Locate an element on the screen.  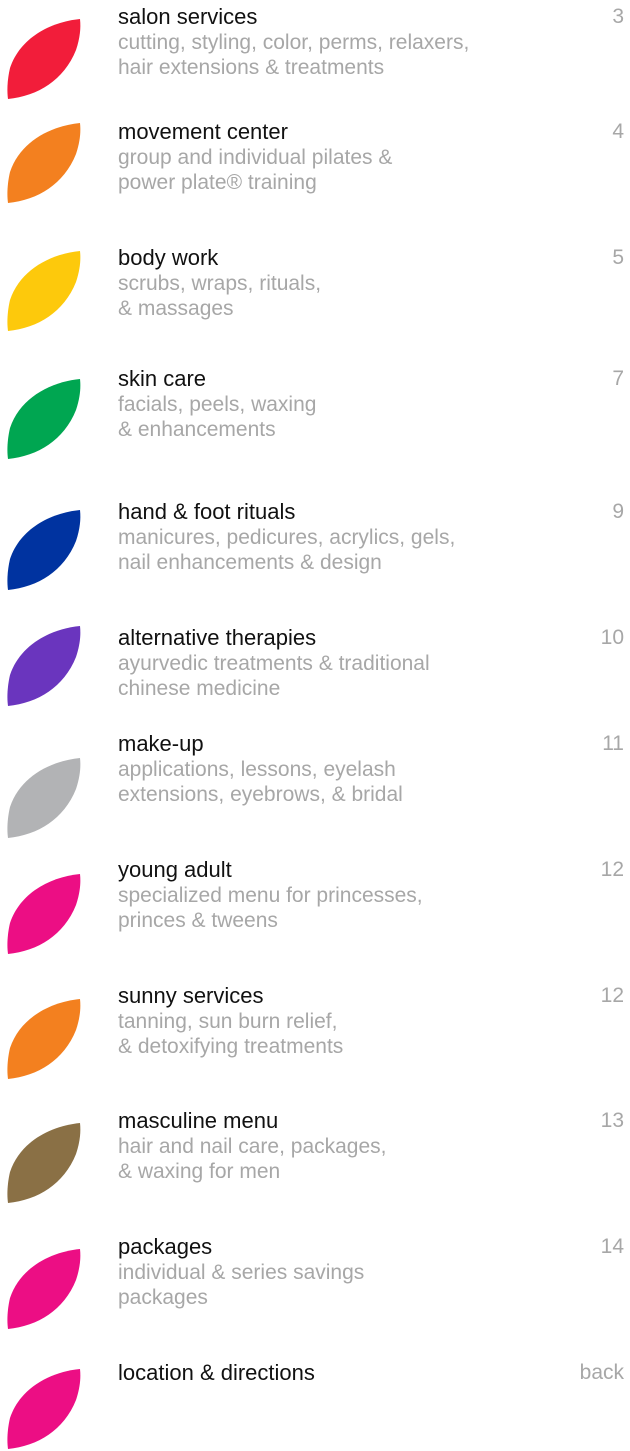
item-title: movement center is located at coordinates (203, 131).